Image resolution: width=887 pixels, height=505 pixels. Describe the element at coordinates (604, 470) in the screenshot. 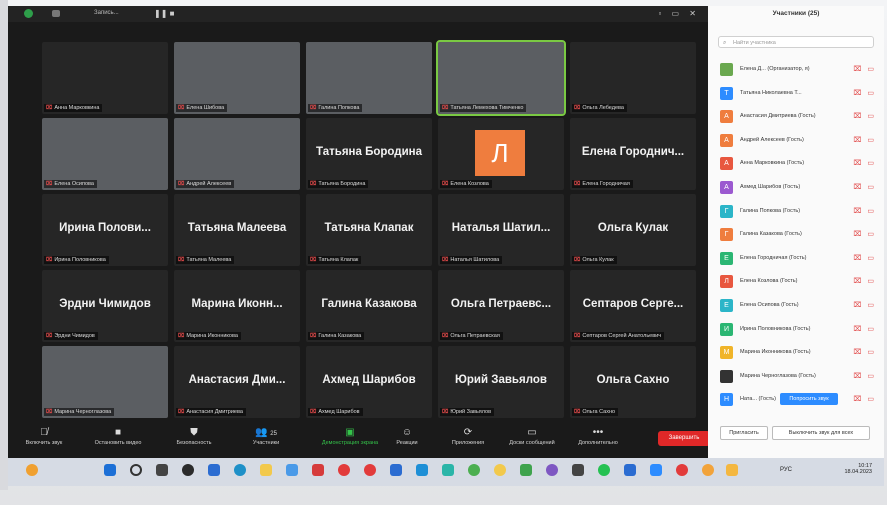

I see `whatsapp-icon` at that location.